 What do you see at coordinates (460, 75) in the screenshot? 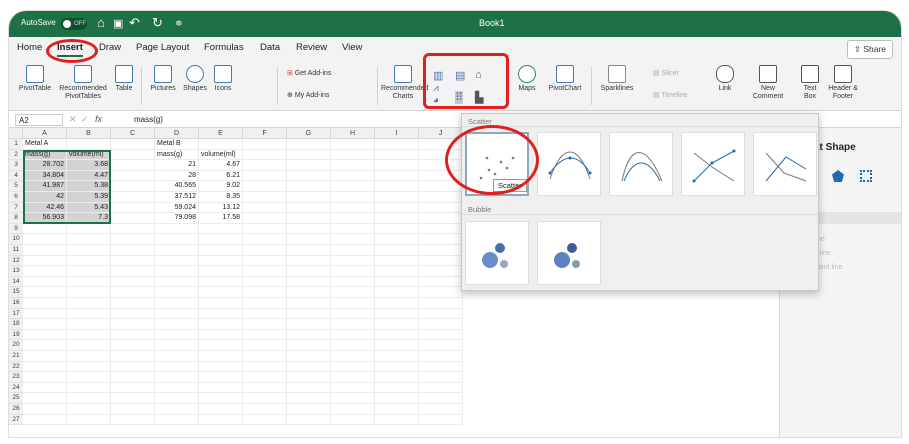
I see `hierarchy-chart-icon: ▤` at bounding box center [460, 75].